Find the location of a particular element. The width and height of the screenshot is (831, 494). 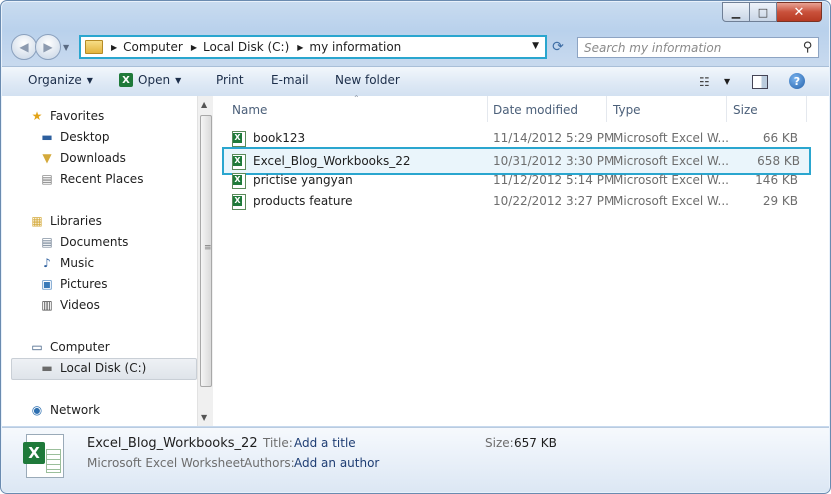

new-folder-label: New folder is located at coordinates (367, 80).